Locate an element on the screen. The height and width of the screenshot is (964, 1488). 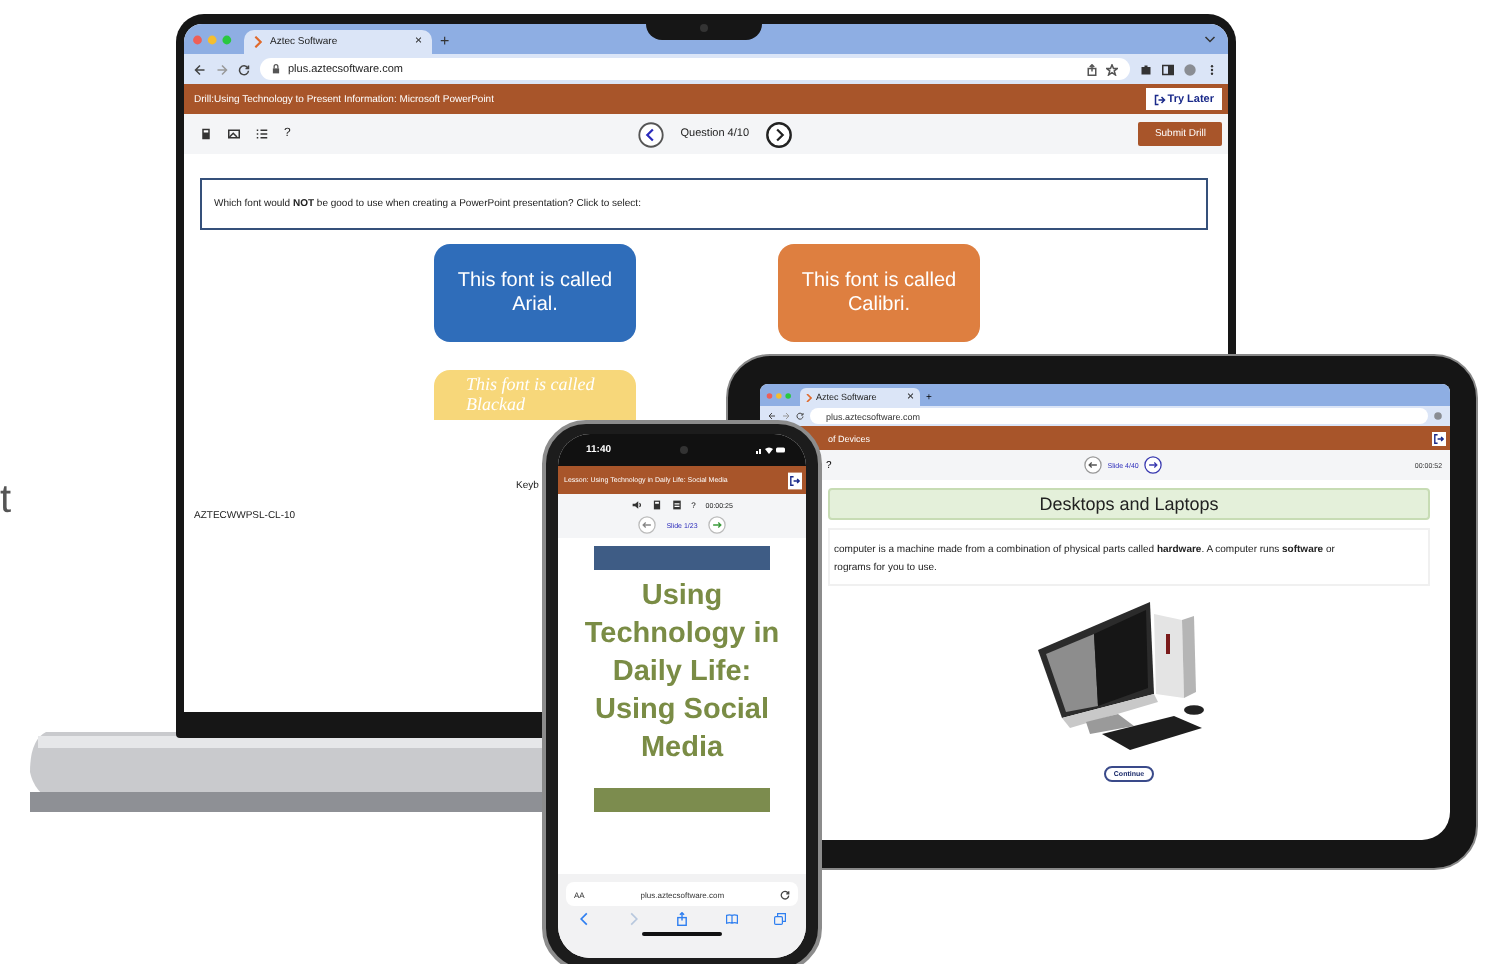
image-icon is located at coordinates (234, 134).